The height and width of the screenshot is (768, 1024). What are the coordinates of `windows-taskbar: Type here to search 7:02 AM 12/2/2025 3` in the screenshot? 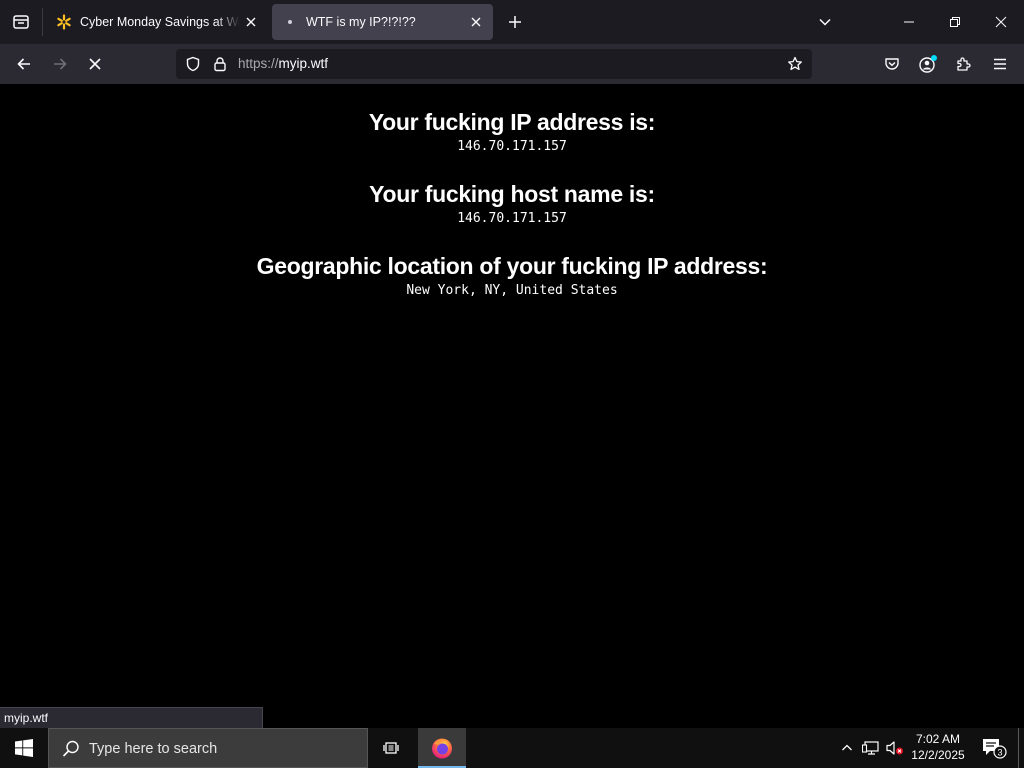 It's located at (512, 748).